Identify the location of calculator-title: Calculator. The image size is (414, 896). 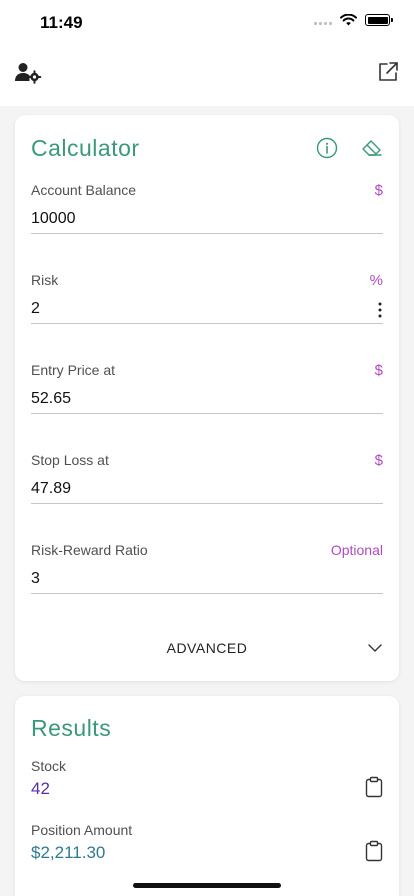
(85, 148).